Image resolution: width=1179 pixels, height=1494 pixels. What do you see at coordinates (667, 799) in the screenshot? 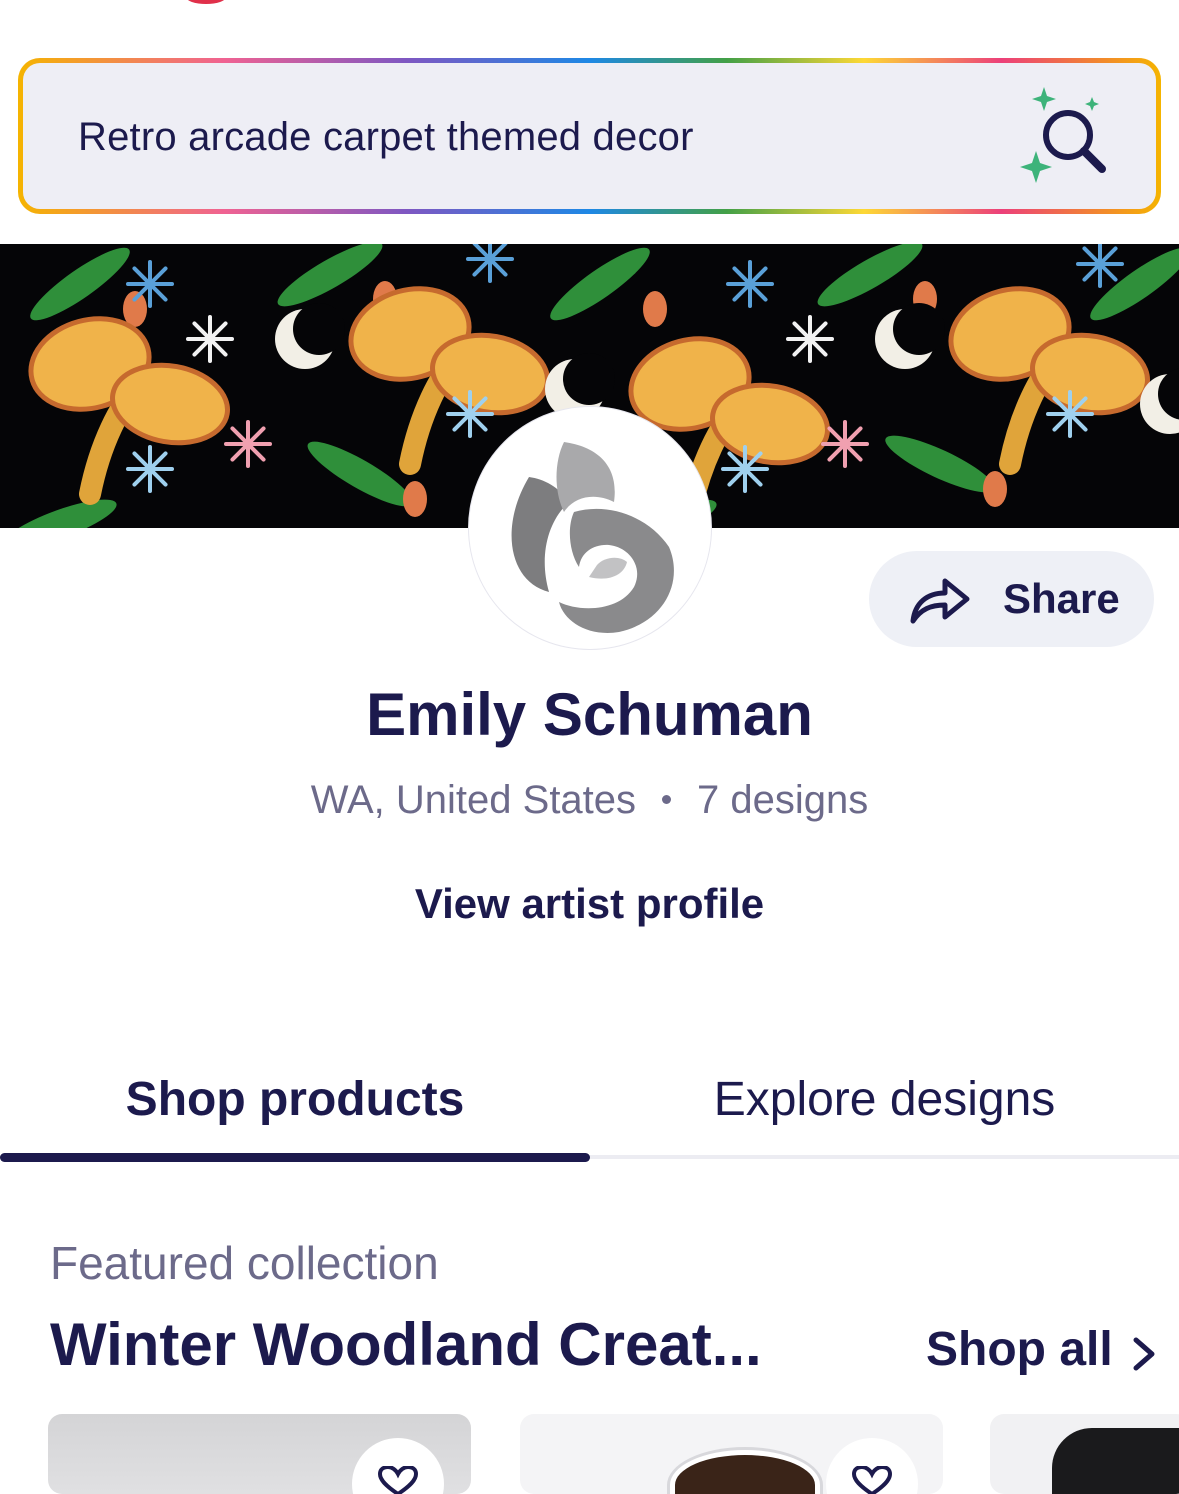
I see `separator-dot` at bounding box center [667, 799].